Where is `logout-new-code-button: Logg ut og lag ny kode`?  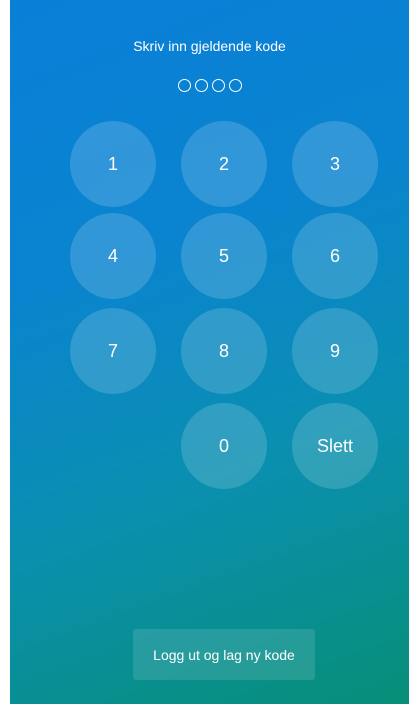
logout-new-code-button: Logg ut og lag ny kode is located at coordinates (224, 654).